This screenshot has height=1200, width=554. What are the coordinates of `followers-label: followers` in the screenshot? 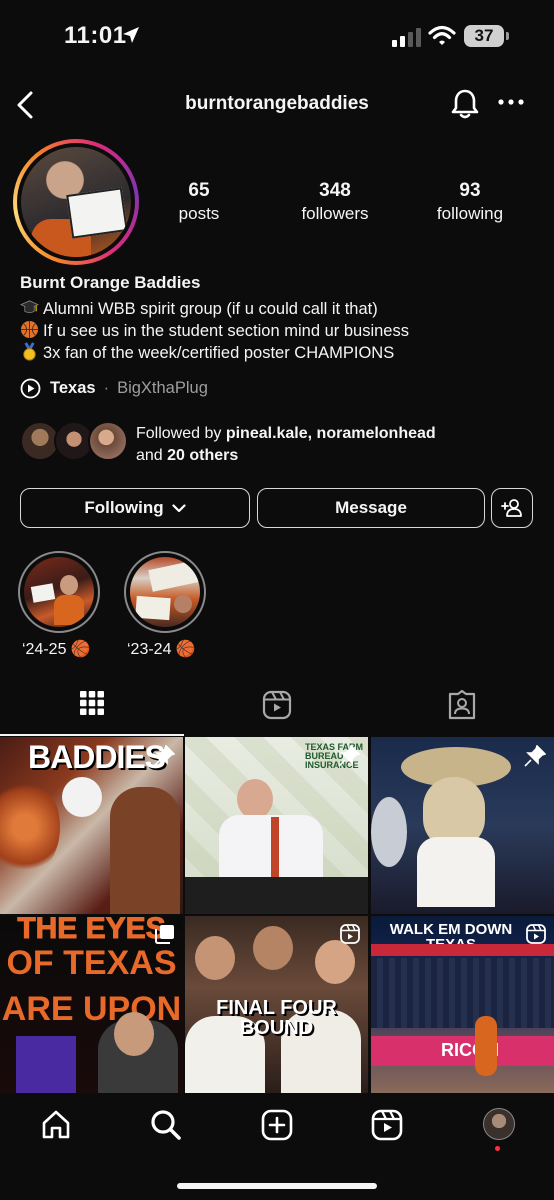 It's located at (335, 213).